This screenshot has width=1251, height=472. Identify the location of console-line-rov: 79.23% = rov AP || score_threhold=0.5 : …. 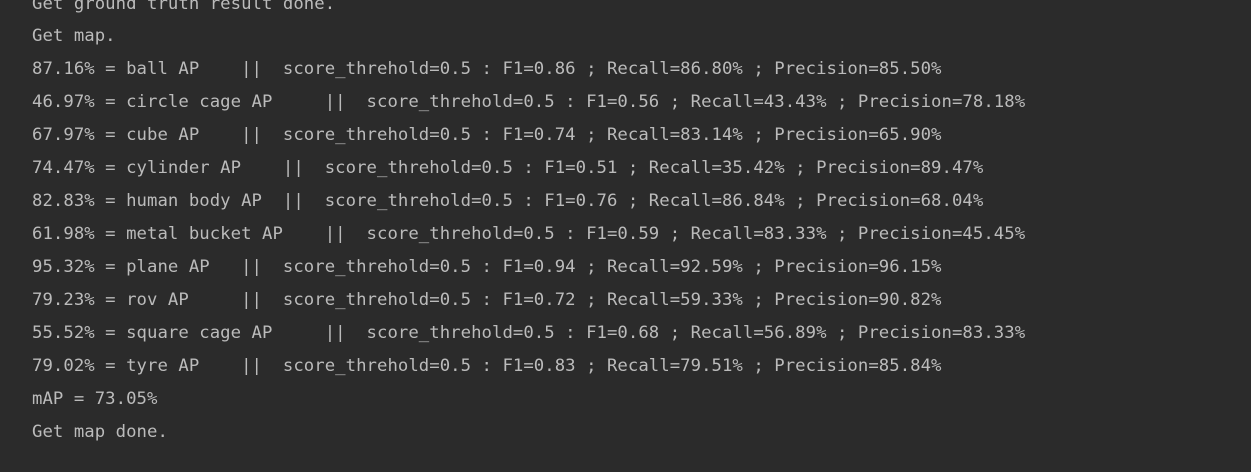
(487, 300).